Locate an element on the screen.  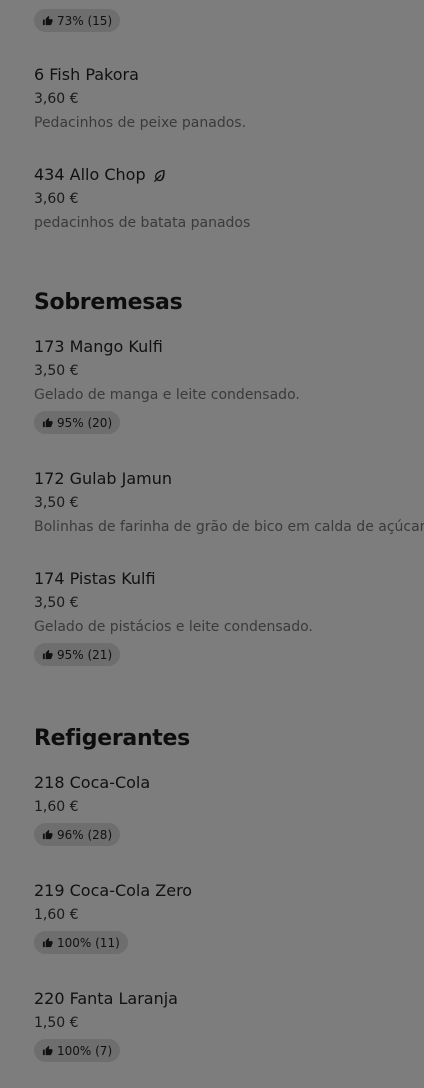
item-description: pedacinhos de batata panados is located at coordinates (142, 223).